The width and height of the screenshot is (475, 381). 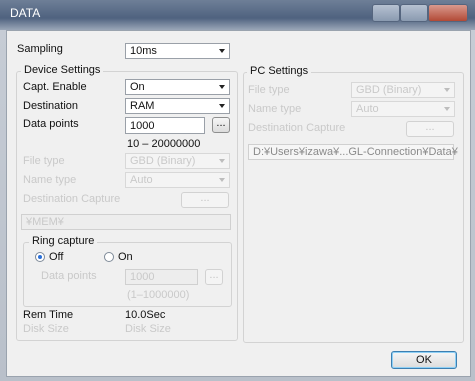 What do you see at coordinates (56, 257) in the screenshot?
I see `ring-off-label: Off` at bounding box center [56, 257].